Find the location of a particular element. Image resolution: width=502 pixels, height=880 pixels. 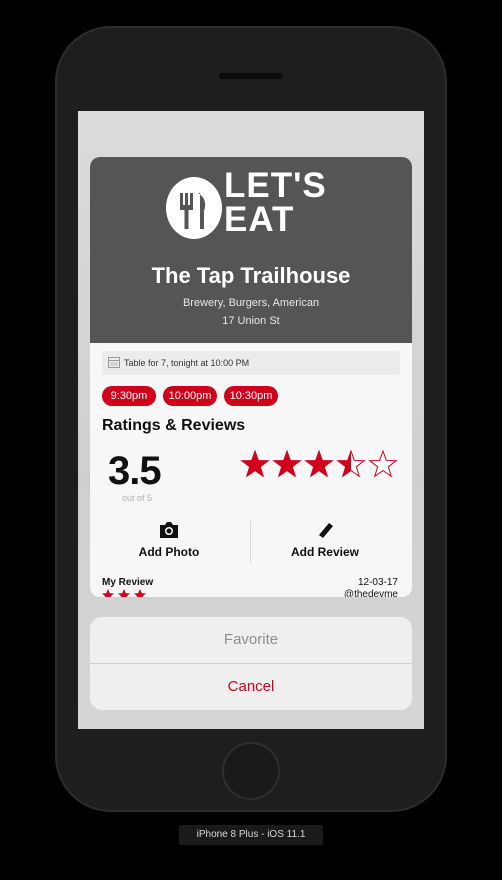

add-photo-button: Add Photo is located at coordinates (169, 544).